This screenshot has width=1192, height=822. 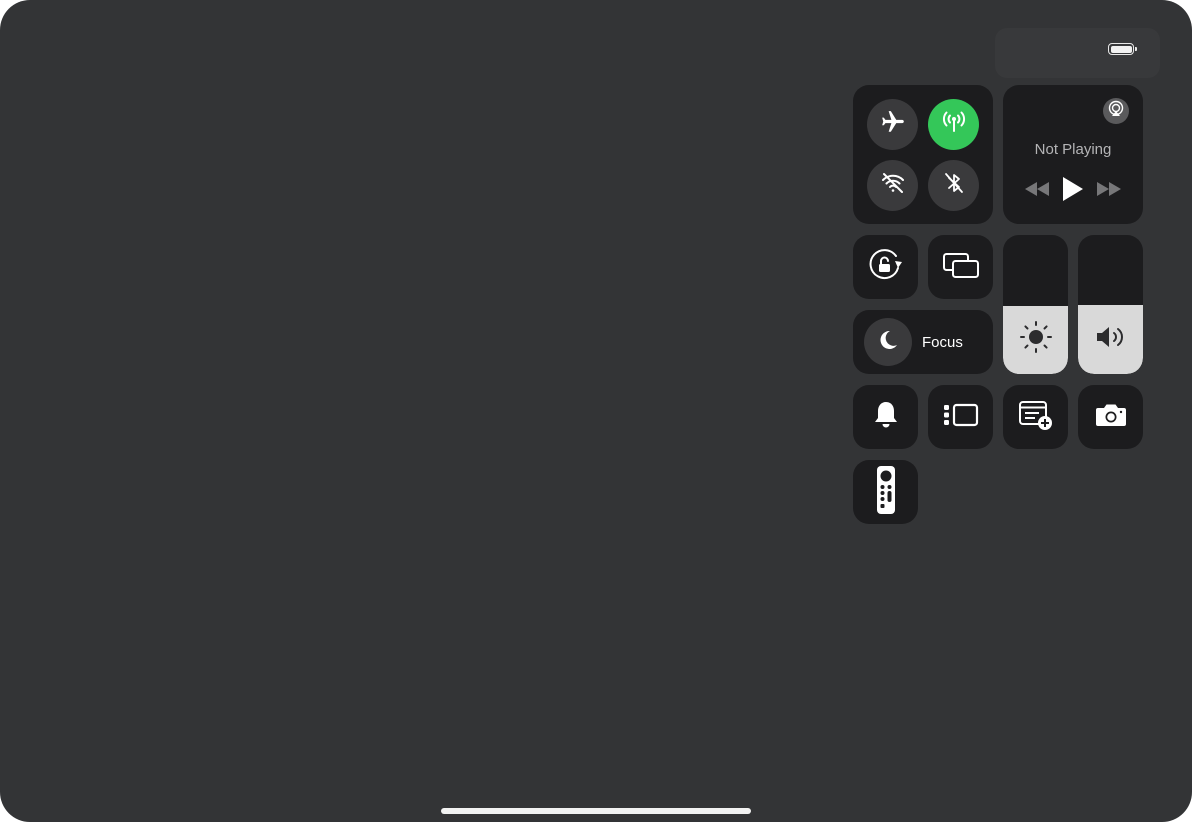 I want to click on now-playing-status: Not Playing, so click(x=1073, y=149).